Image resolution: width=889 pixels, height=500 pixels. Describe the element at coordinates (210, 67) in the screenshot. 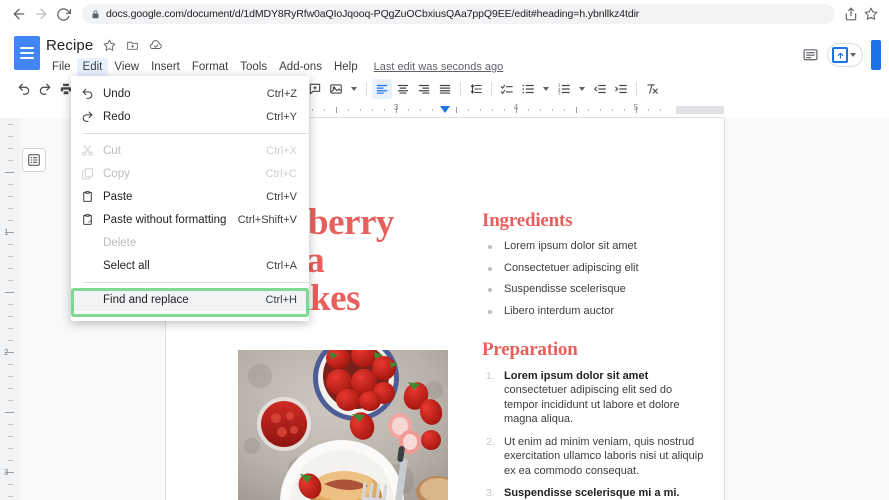

I see `menu-format: Format` at that location.